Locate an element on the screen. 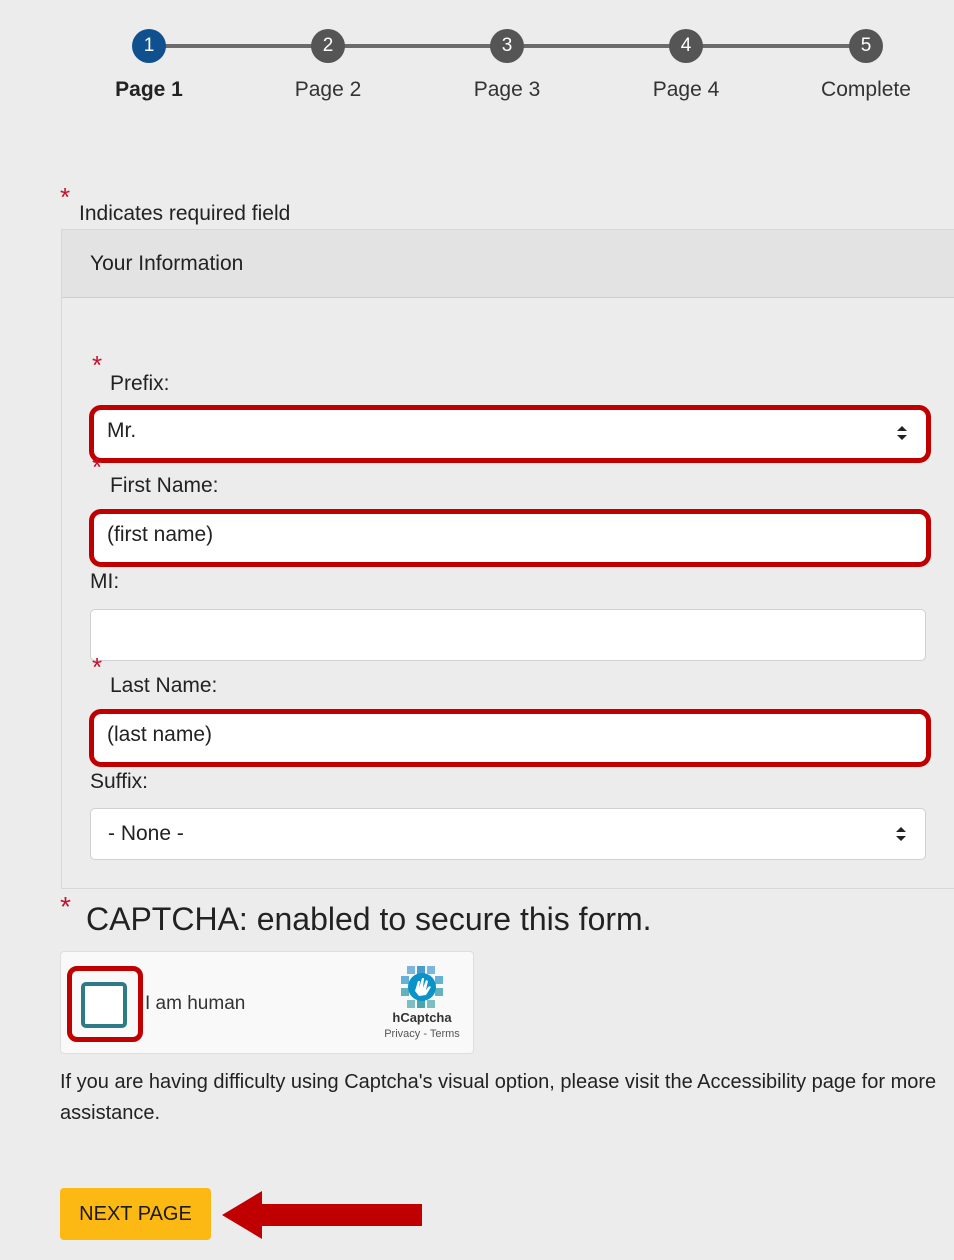 This screenshot has width=954, height=1260. next-page-button: NEXT PAGE is located at coordinates (135, 1214).